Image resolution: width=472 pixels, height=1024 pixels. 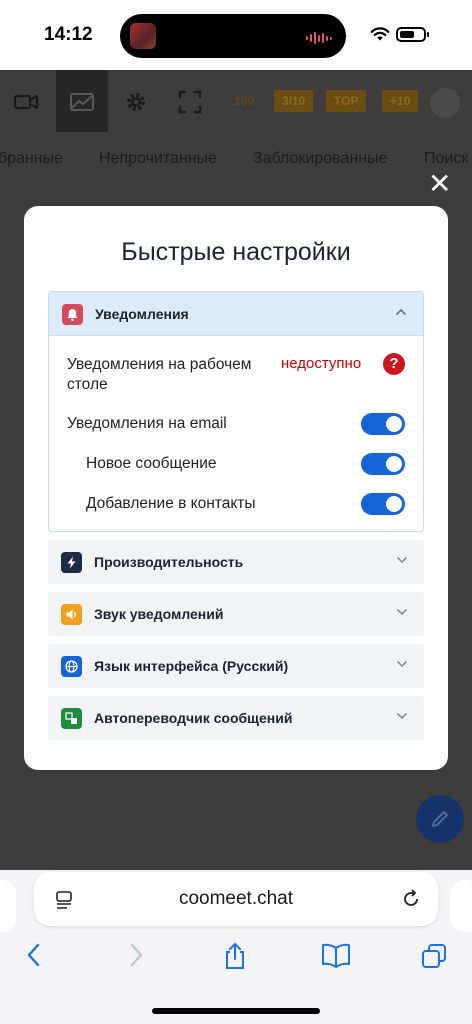 I want to click on desktop-notifications-label-line1: Уведомления на рабочем, so click(x=159, y=364).